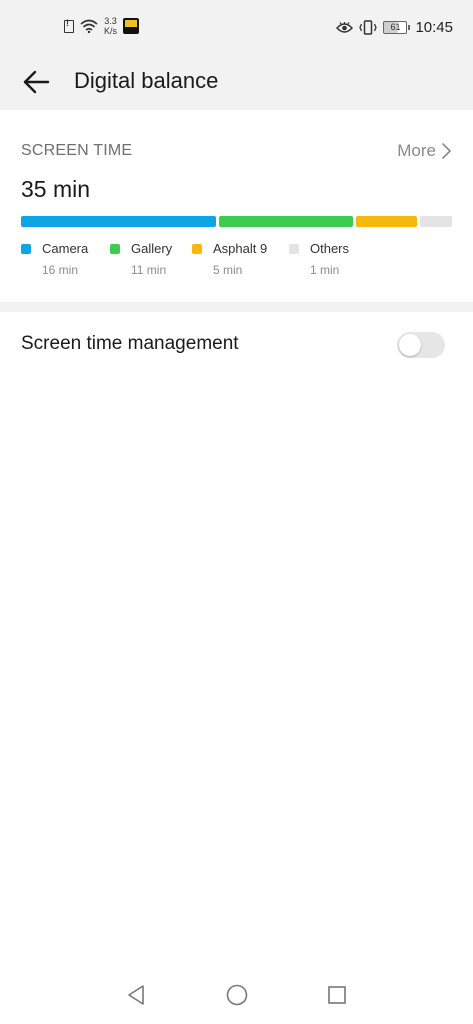 The width and height of the screenshot is (473, 1024). I want to click on usage-segment-gallery, so click(285, 221).